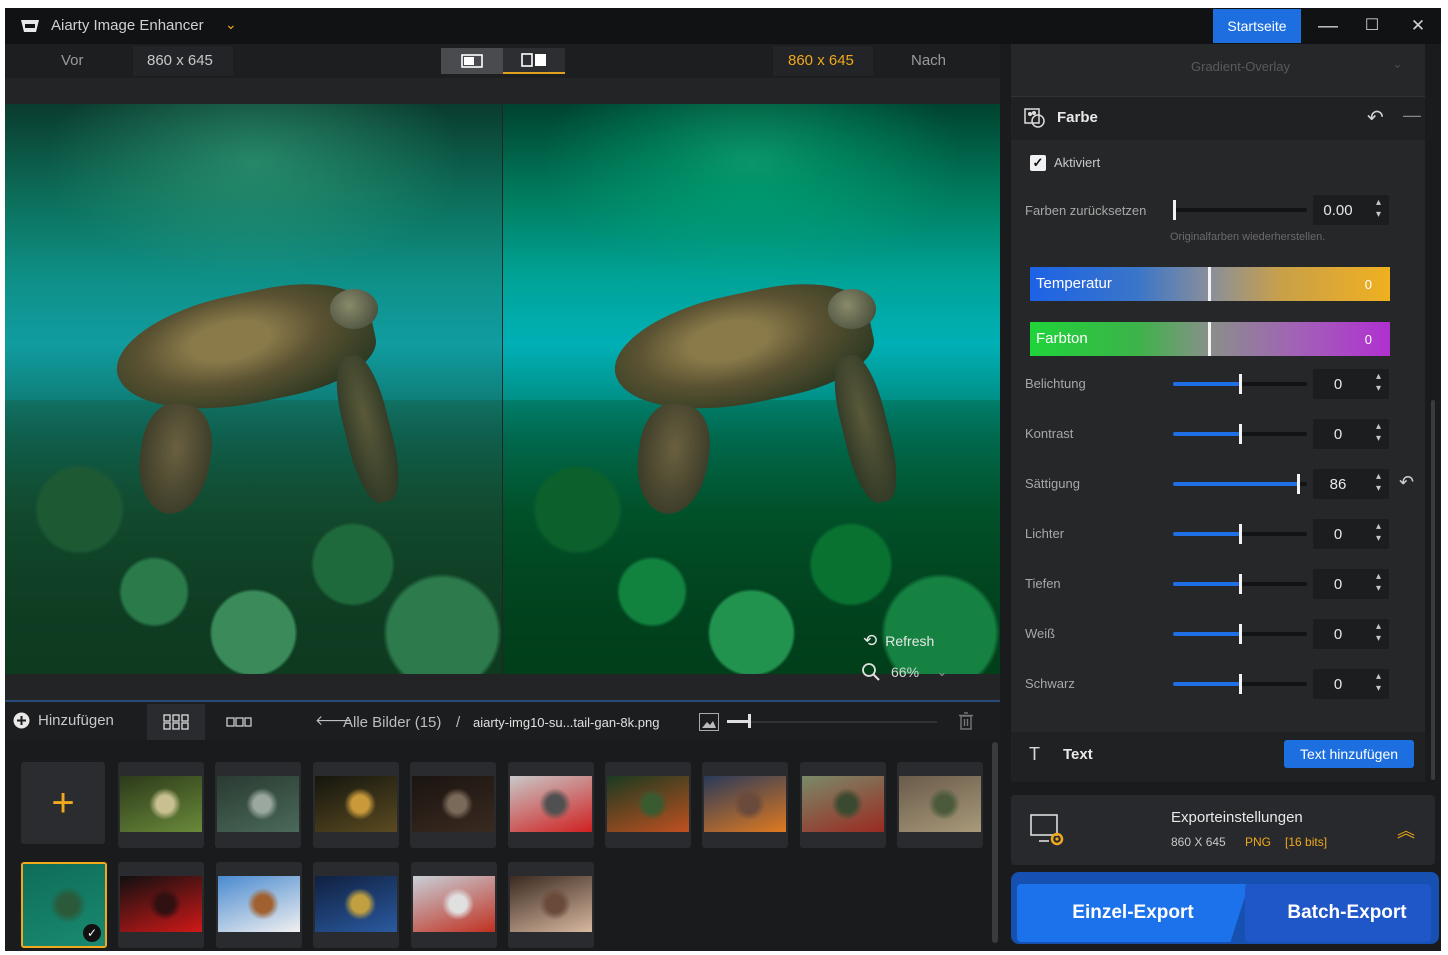 The height and width of the screenshot is (955, 1448). What do you see at coordinates (1418, 26) in the screenshot?
I see `close-button: ✕` at bounding box center [1418, 26].